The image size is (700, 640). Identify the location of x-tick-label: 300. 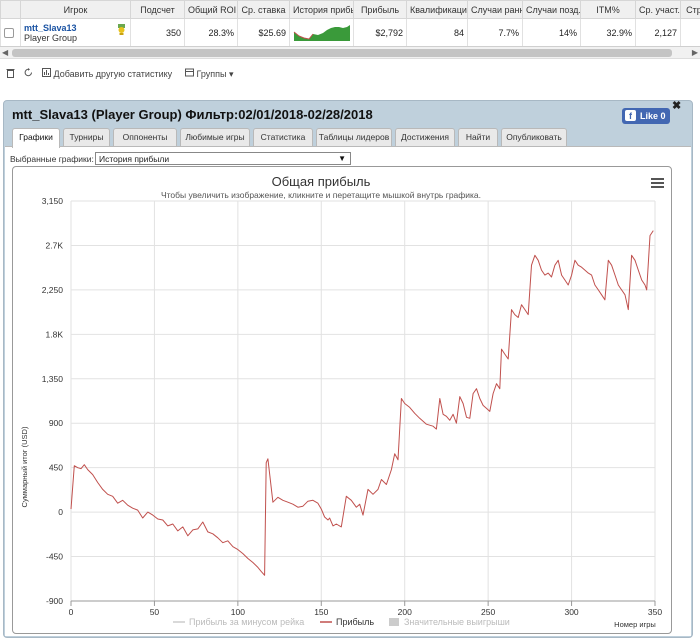
(571, 612).